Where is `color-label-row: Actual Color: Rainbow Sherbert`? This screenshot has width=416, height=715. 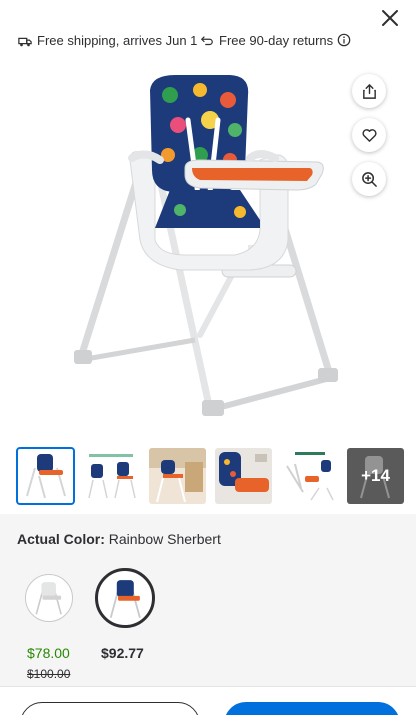
color-label-row: Actual Color: Rainbow Sherbert is located at coordinates (119, 539).